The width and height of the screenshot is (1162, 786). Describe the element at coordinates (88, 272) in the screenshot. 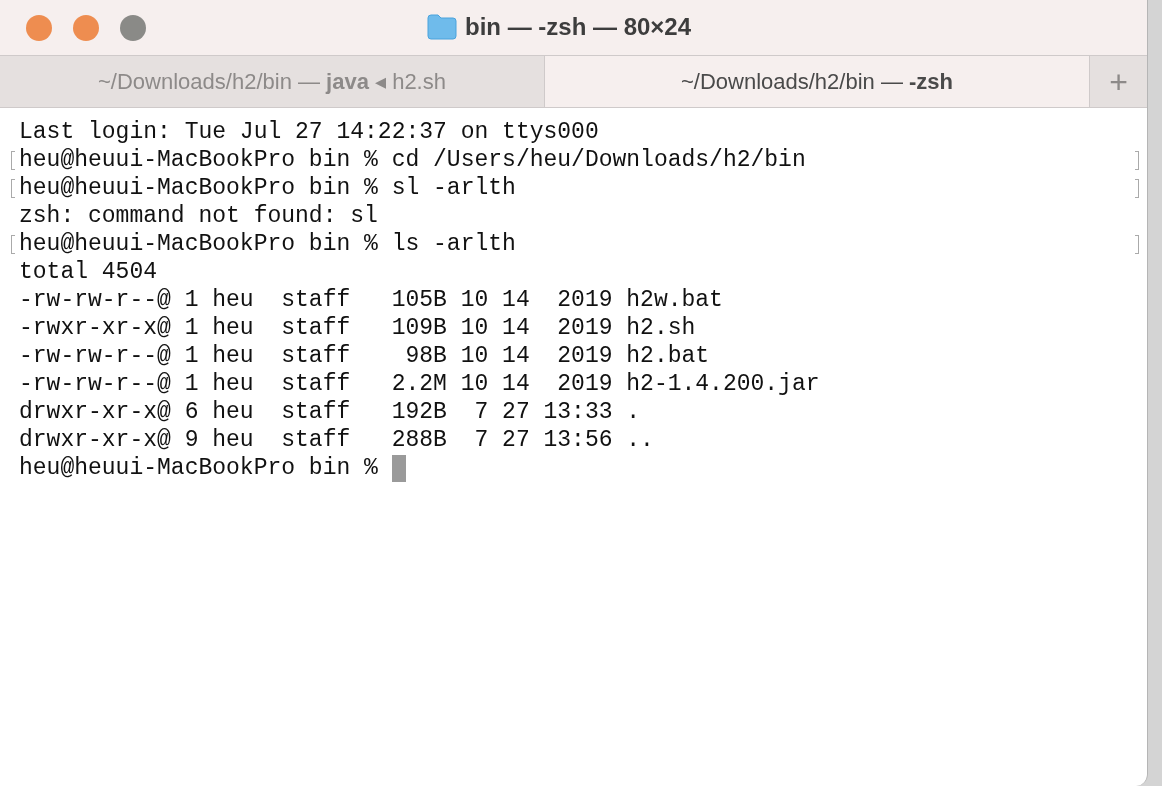

I see `terminal-line: total 4504` at that location.